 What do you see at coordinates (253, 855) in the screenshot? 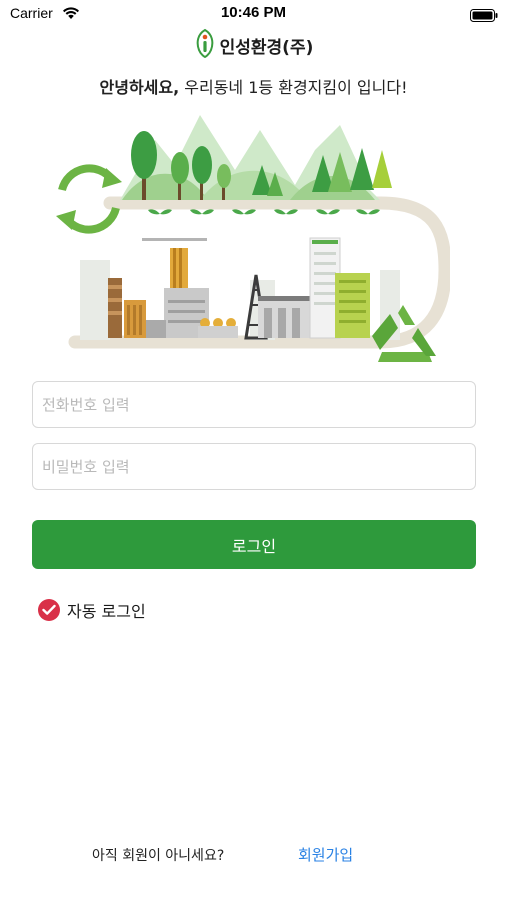
I see `signup-footer: 아직 회원이 아니세요? 회원가입` at bounding box center [253, 855].